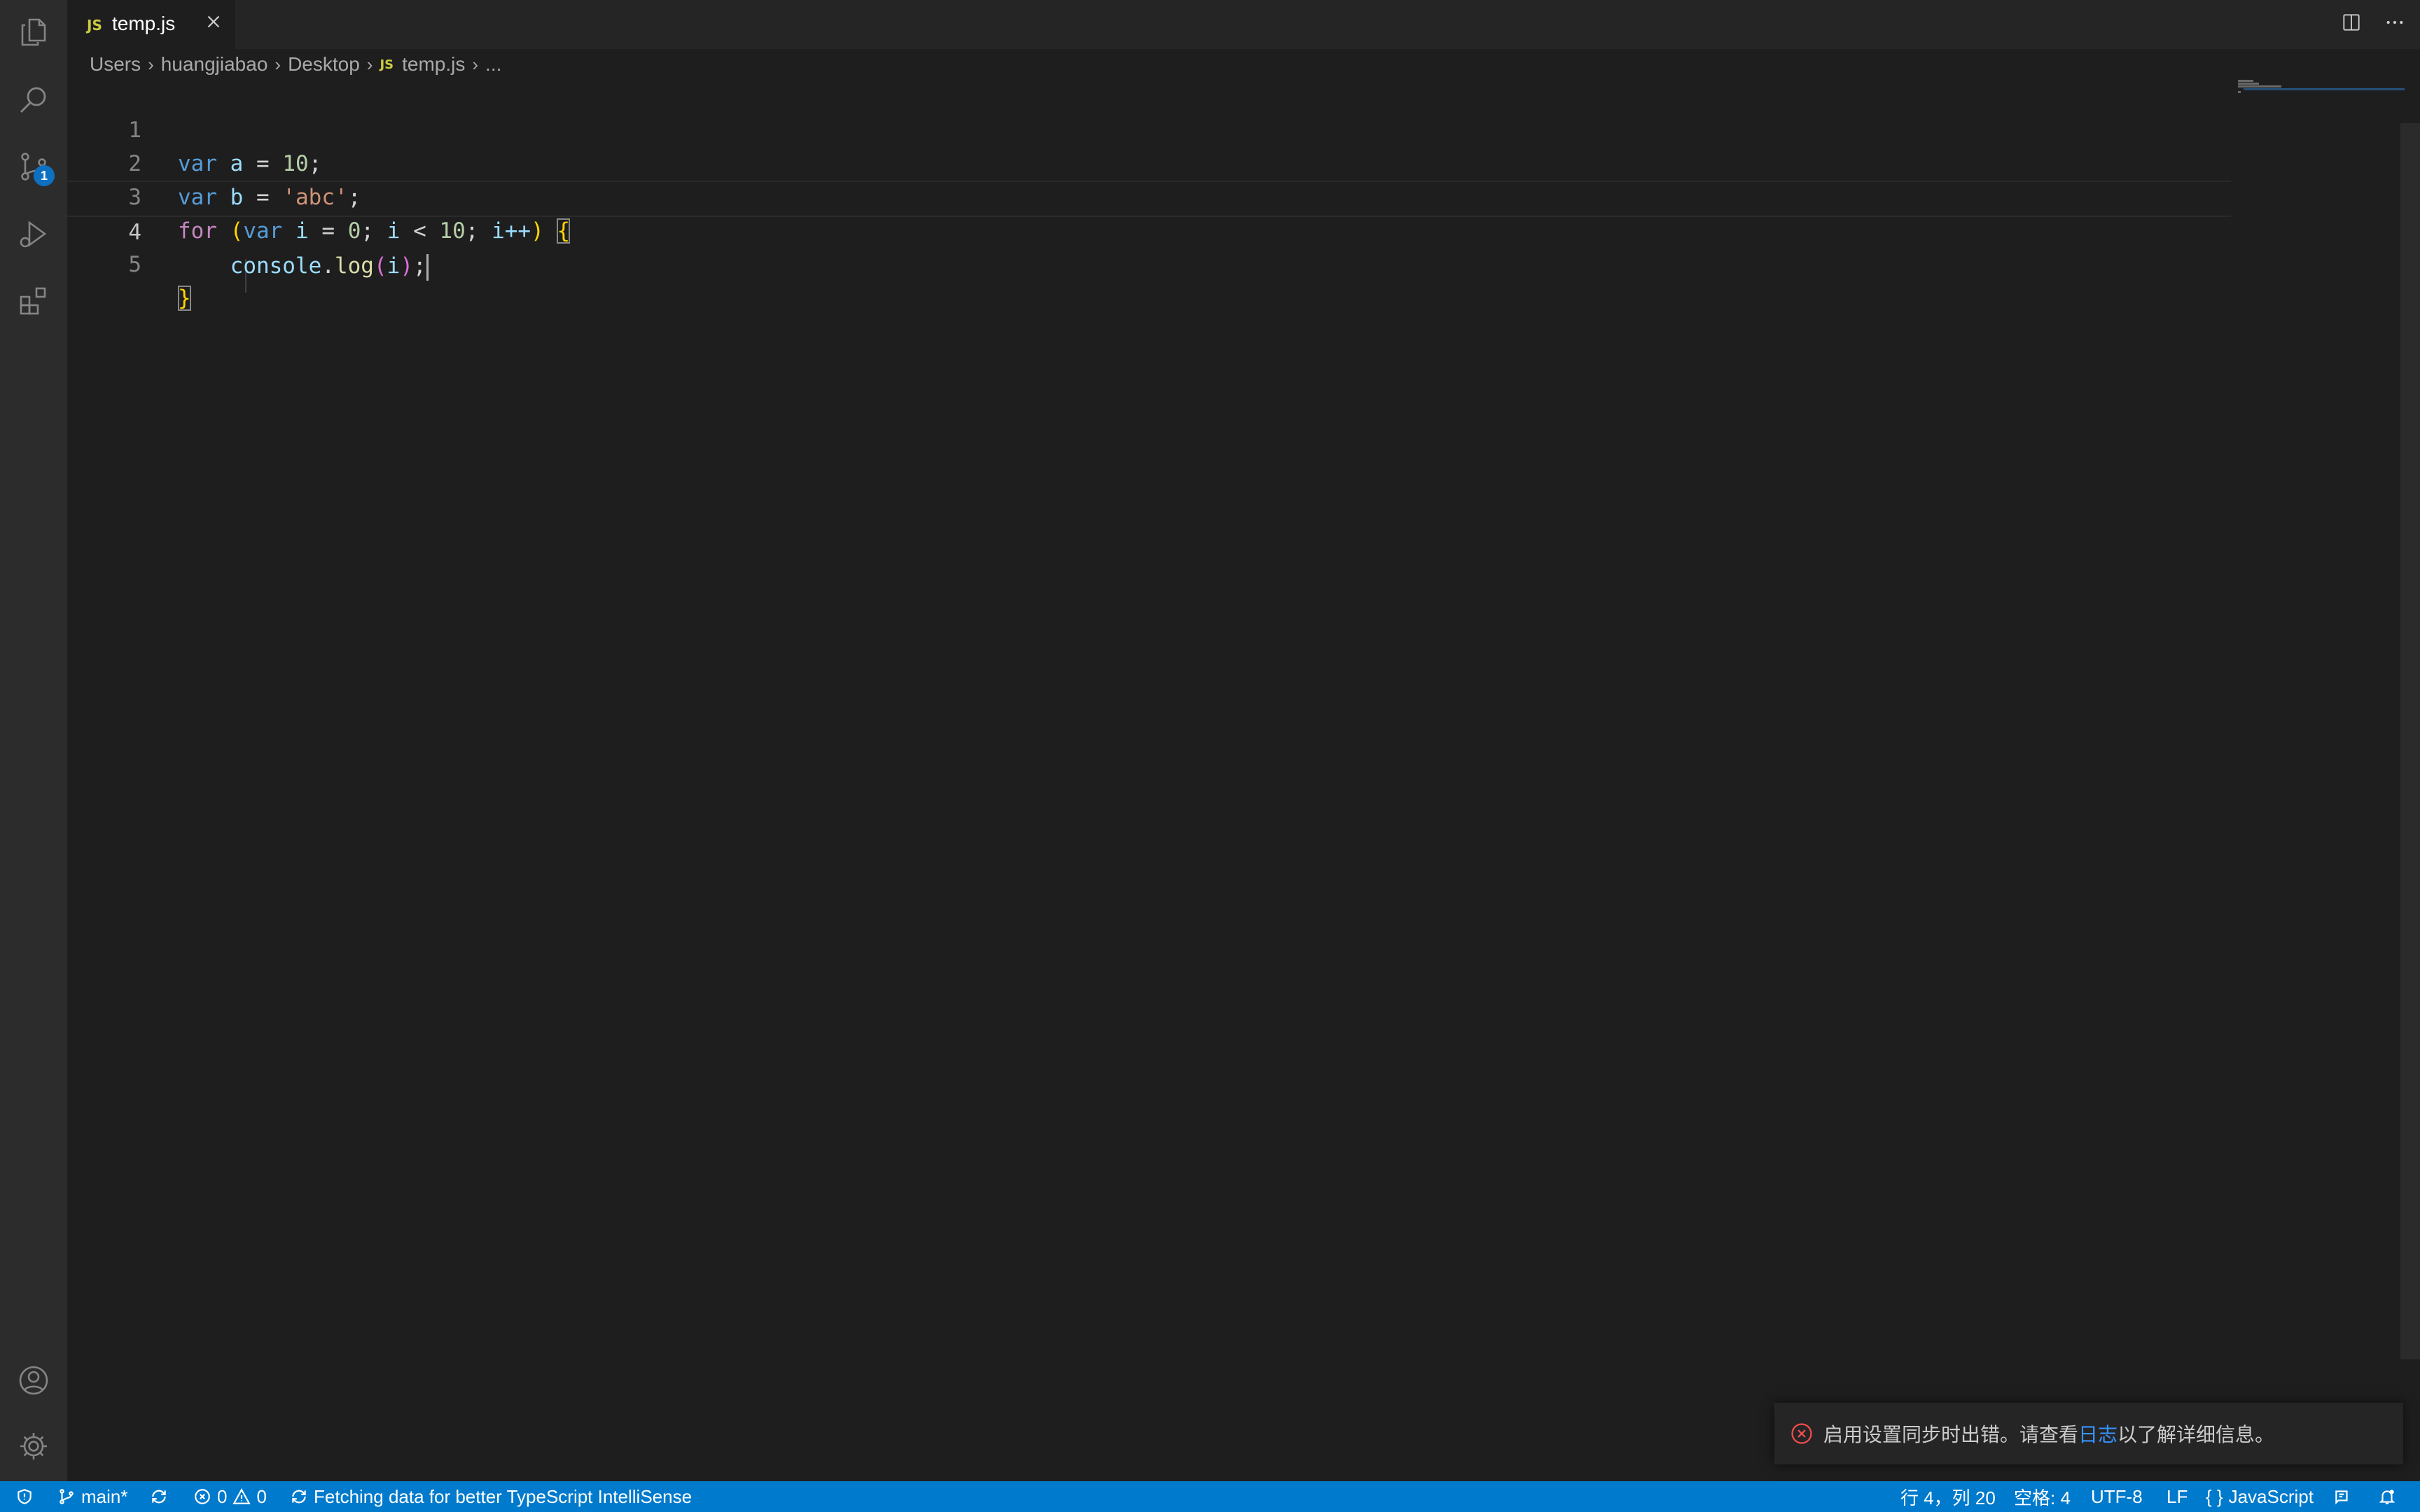 The image size is (2420, 1512). What do you see at coordinates (213, 21) in the screenshot?
I see `close-icon` at bounding box center [213, 21].